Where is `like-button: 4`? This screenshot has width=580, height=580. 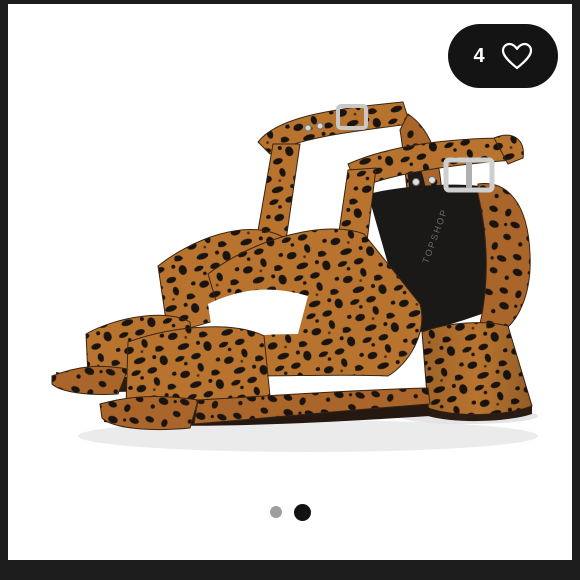 like-button: 4 is located at coordinates (503, 56).